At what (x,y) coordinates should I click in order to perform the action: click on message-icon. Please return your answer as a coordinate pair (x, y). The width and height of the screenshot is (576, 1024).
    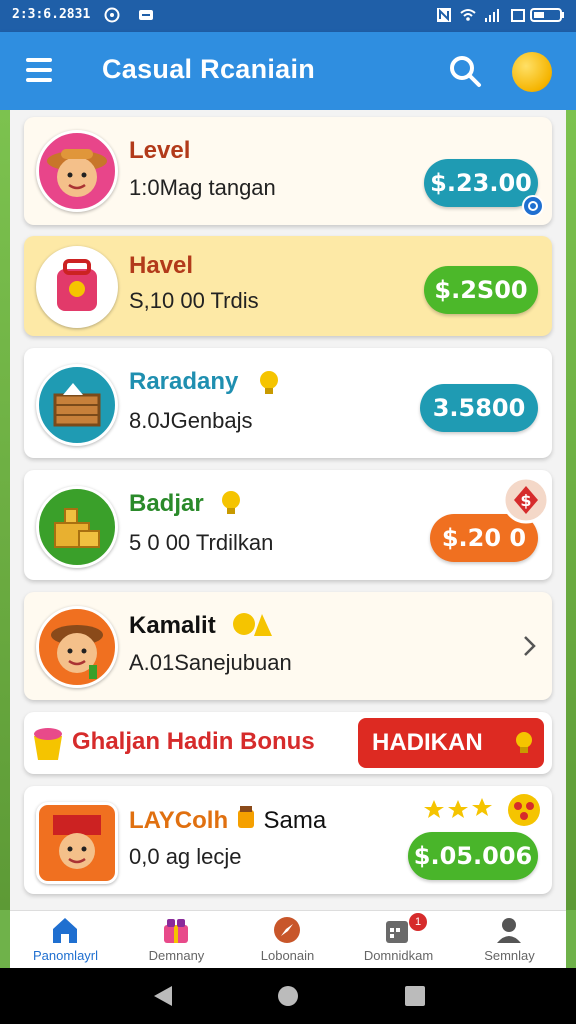
    Looking at the image, I should click on (146, 15).